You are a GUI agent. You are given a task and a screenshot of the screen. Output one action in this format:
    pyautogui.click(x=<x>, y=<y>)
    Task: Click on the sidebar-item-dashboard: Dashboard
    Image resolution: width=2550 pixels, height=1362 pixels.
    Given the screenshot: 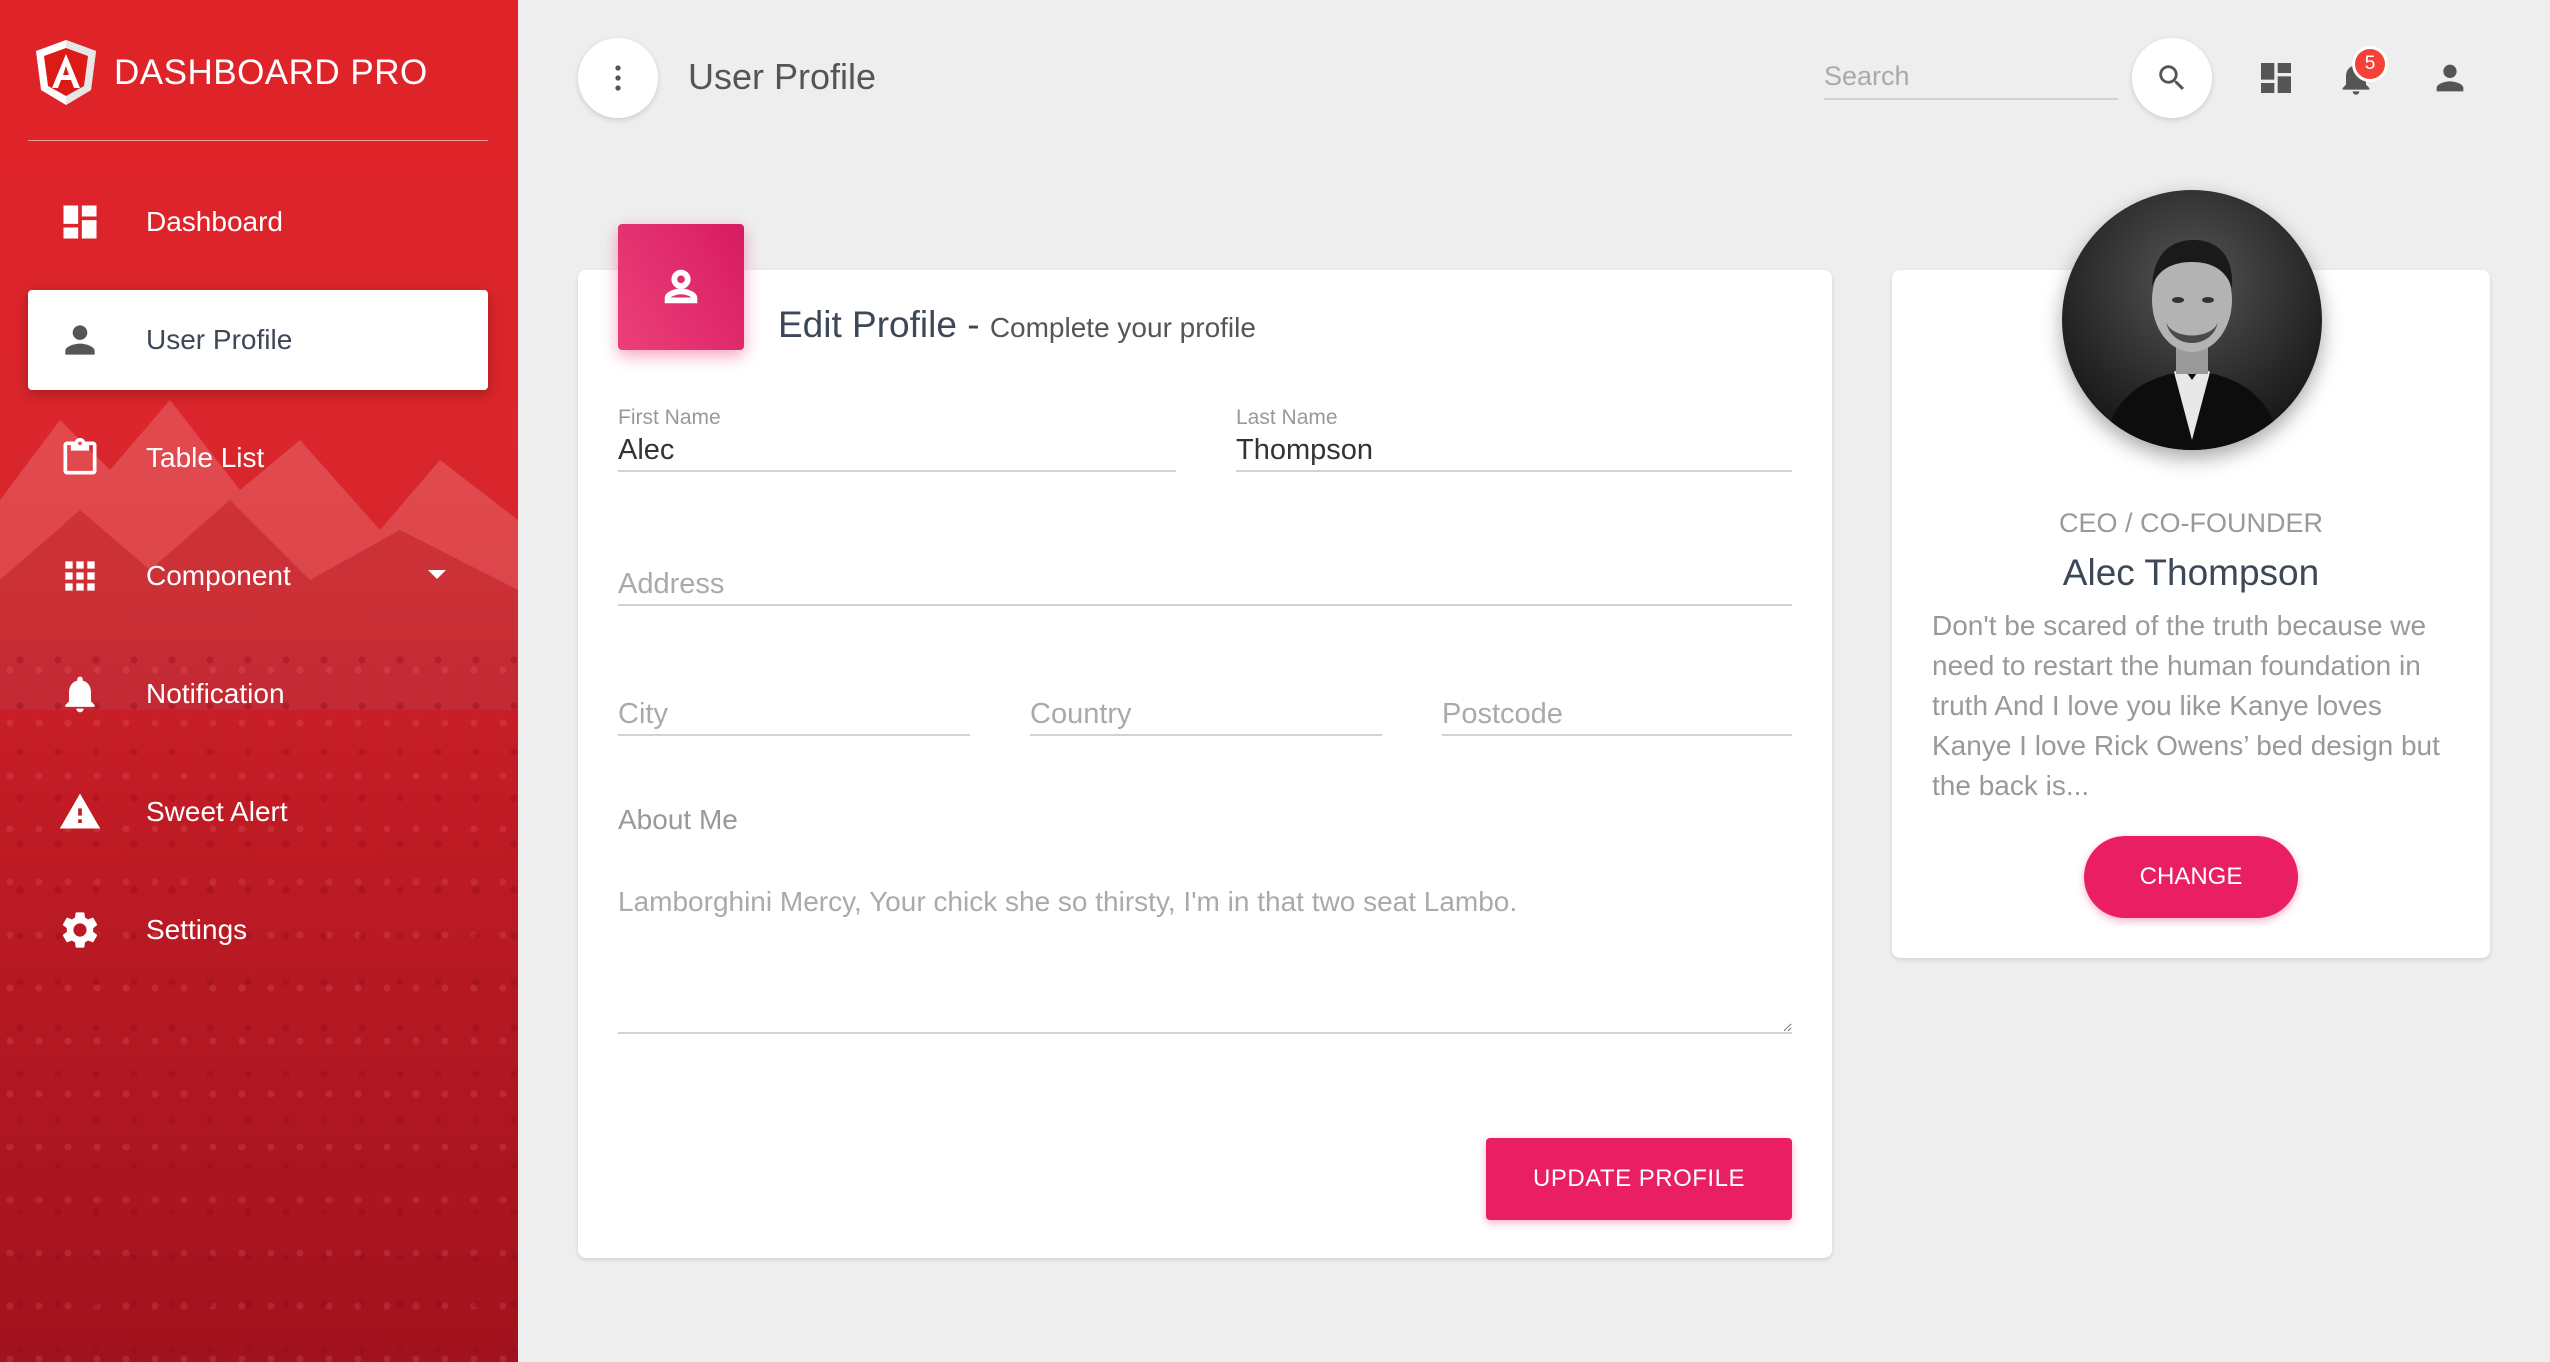 What is the action you would take?
    pyautogui.click(x=258, y=222)
    